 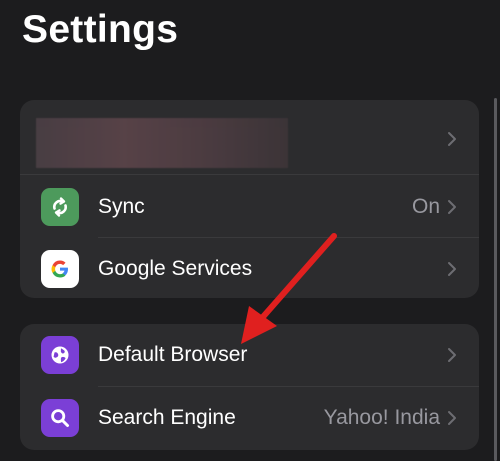 I want to click on google-services-label: Google Services, so click(x=175, y=268).